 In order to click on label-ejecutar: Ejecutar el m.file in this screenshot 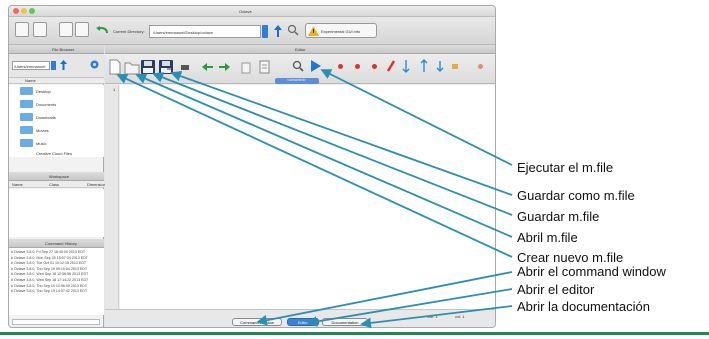, I will do `click(565, 167)`.